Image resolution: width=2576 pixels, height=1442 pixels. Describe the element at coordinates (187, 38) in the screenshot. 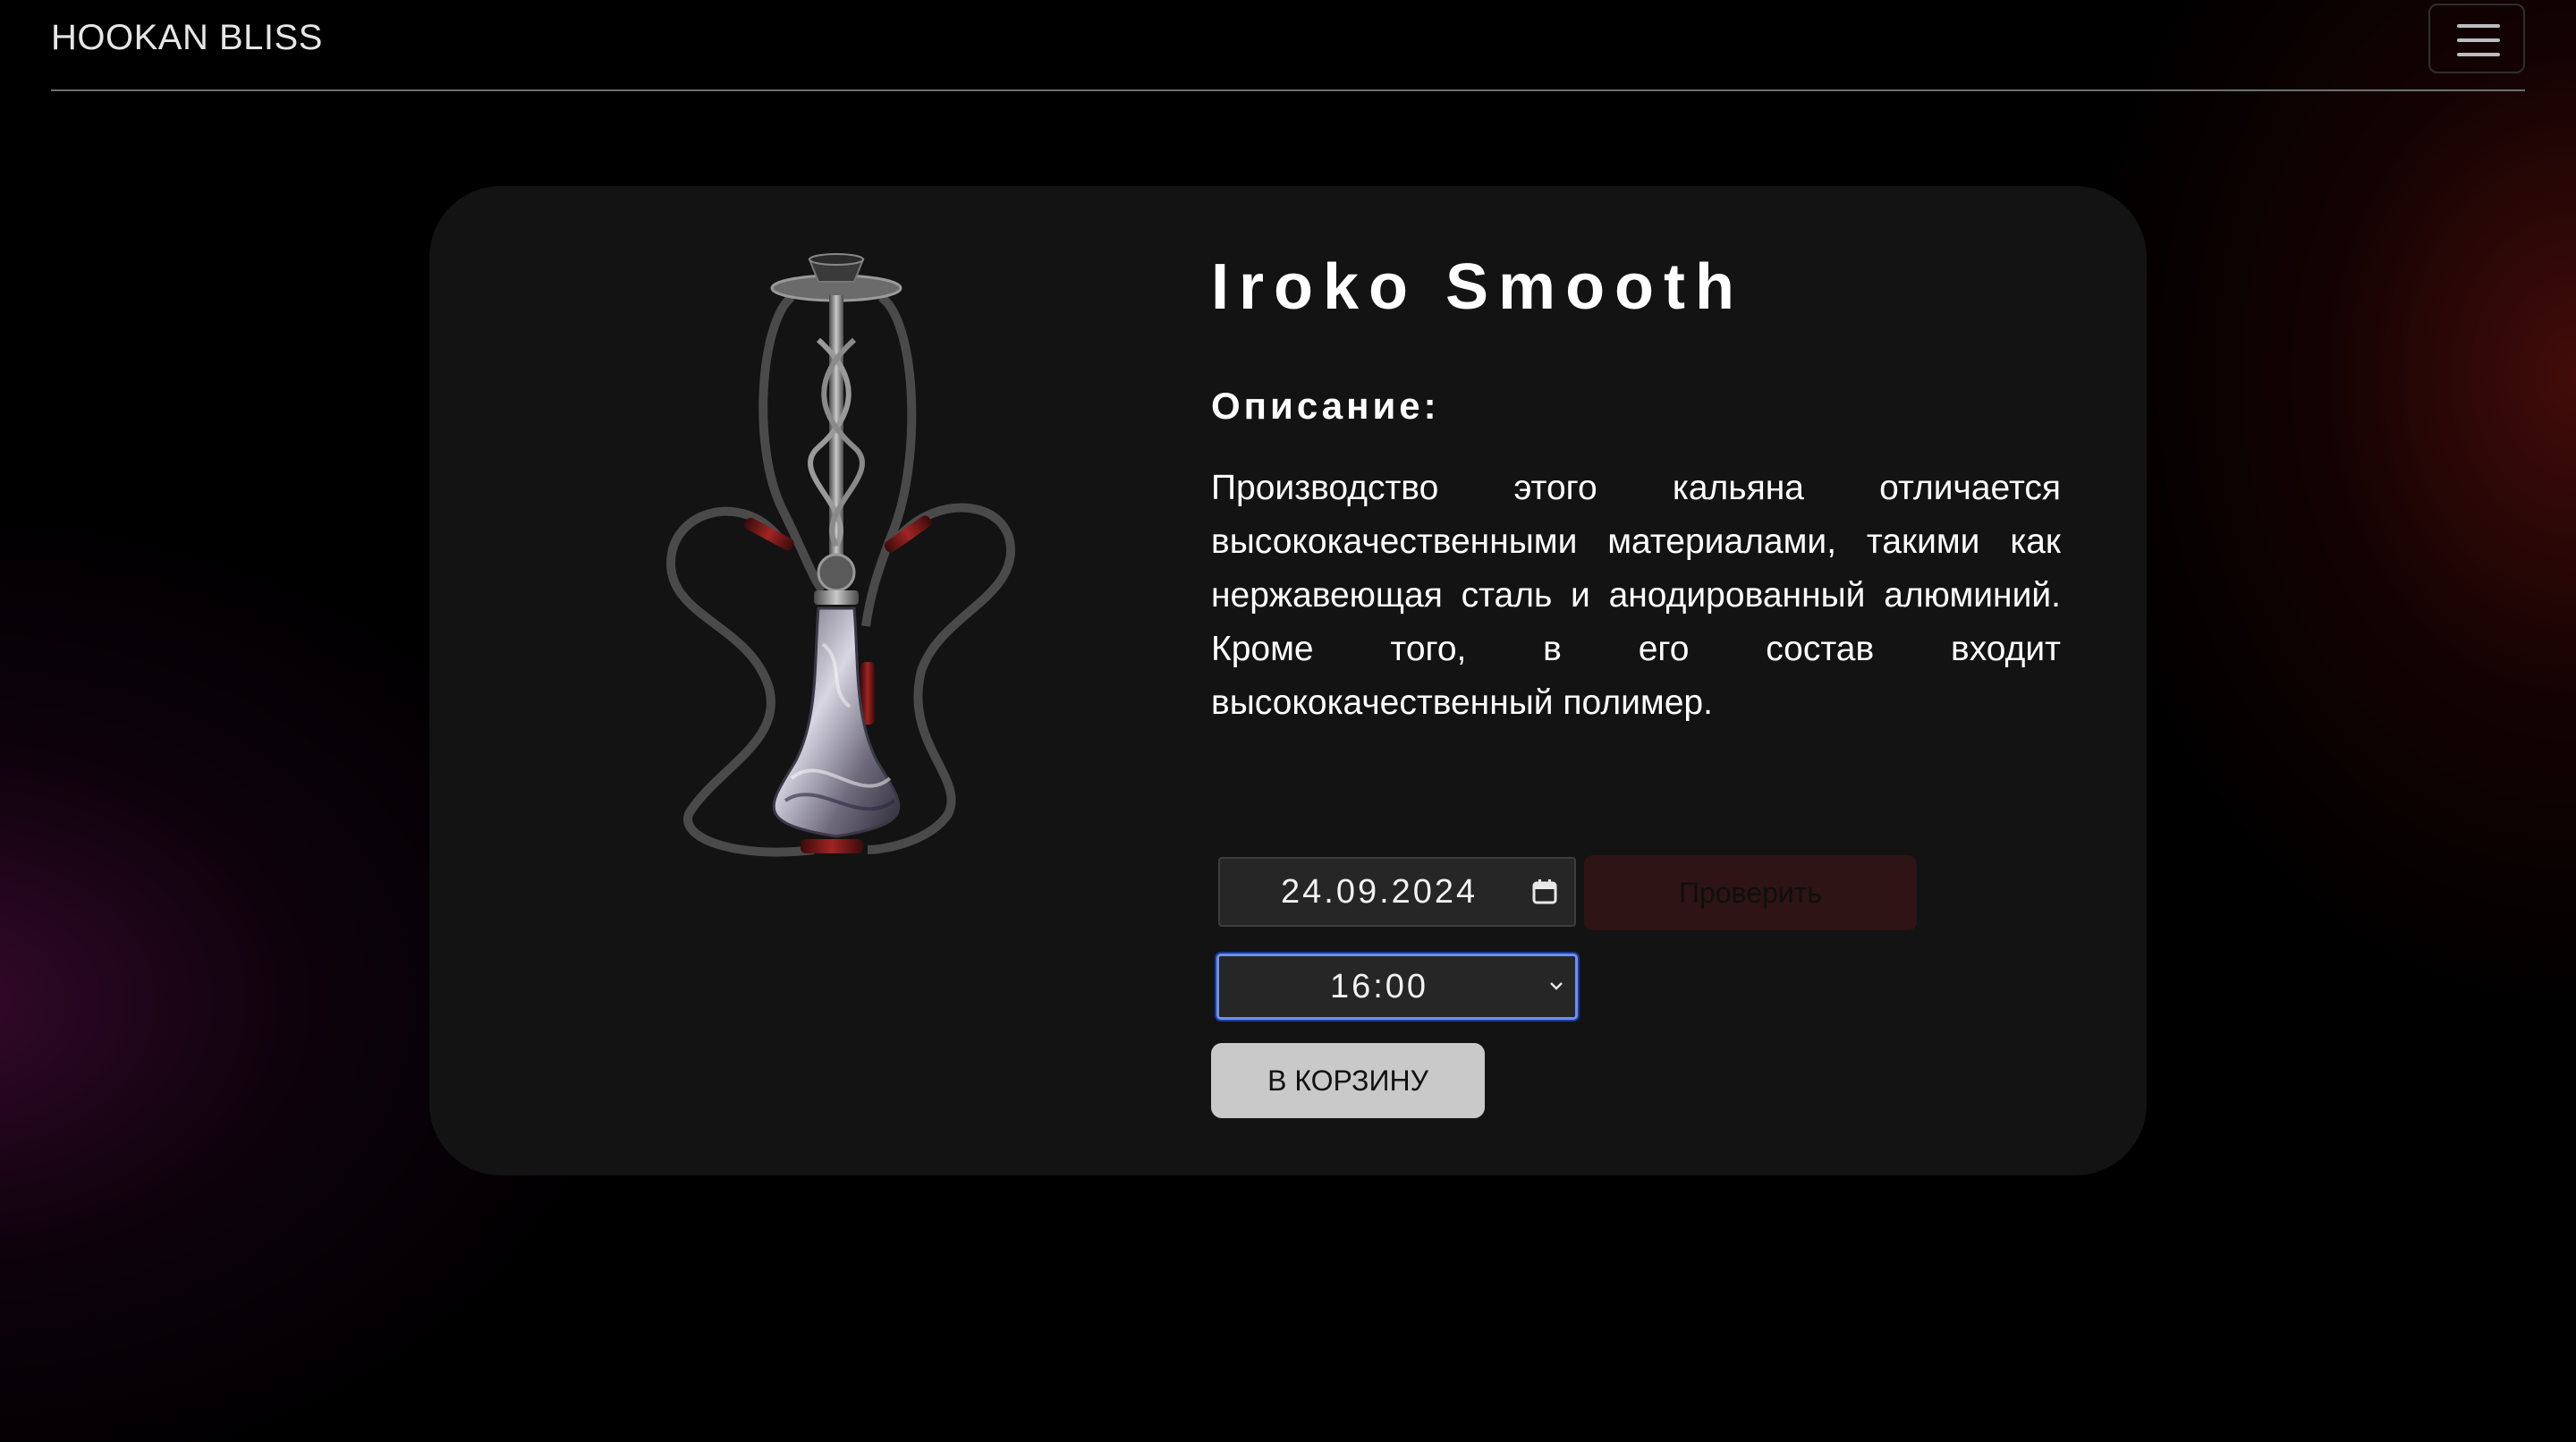

I see `brand-logo: HOOKAN BLISS` at that location.